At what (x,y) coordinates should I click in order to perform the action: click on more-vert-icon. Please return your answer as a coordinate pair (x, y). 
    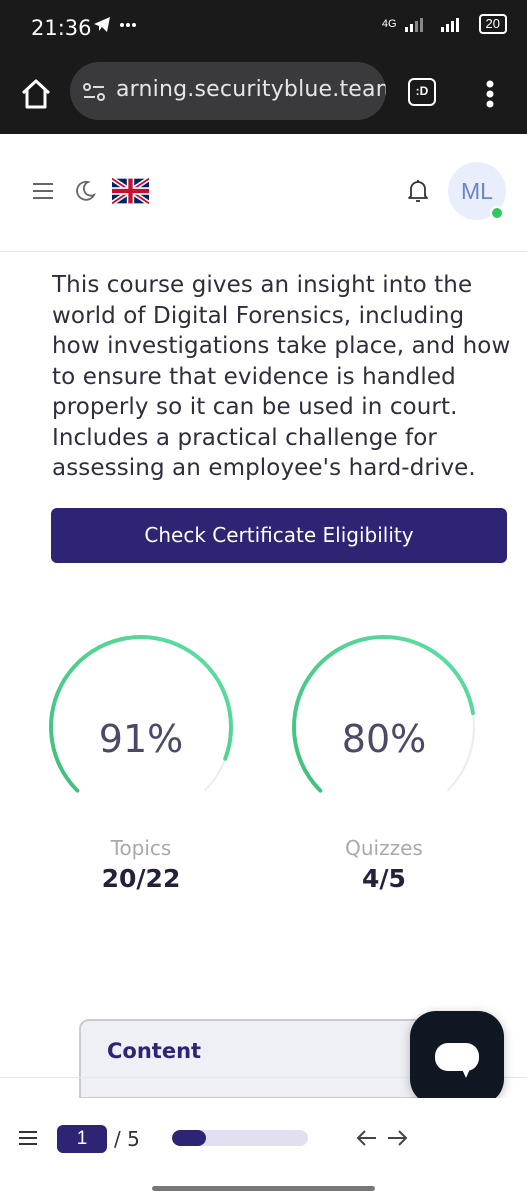
    Looking at the image, I should click on (490, 94).